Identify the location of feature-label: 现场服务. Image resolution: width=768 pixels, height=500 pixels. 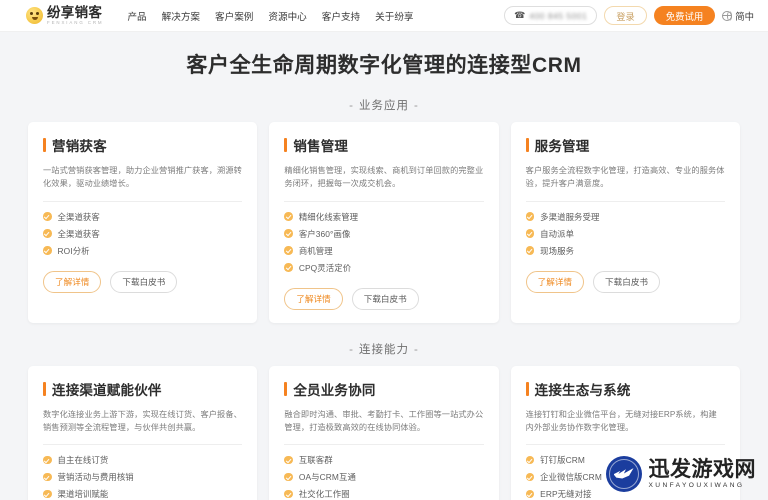
(557, 250).